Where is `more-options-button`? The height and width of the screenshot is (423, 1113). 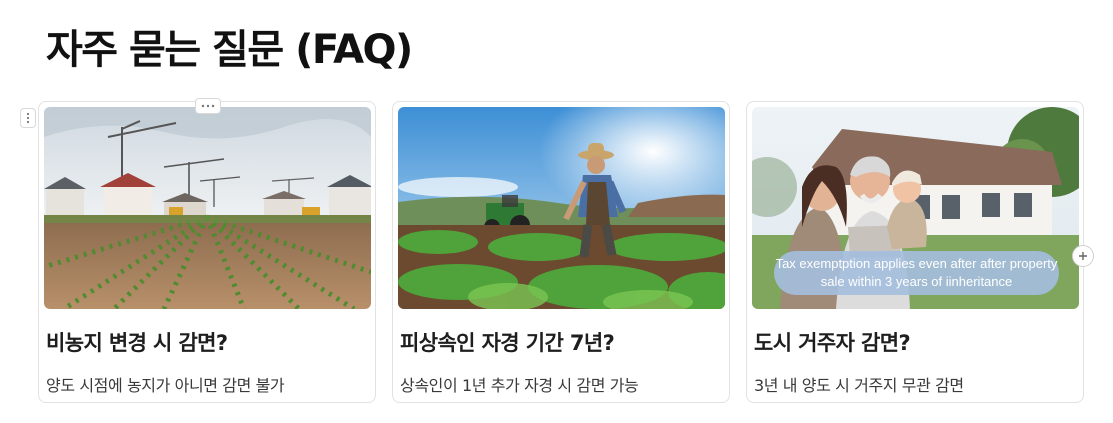
more-options-button is located at coordinates (208, 106).